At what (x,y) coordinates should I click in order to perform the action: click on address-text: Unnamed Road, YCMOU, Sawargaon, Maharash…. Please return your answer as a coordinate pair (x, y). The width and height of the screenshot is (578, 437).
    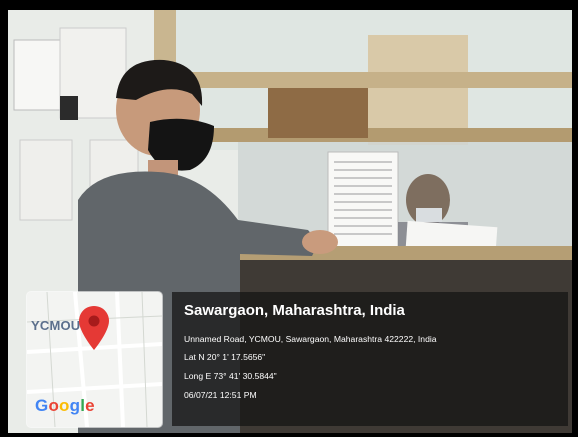
    Looking at the image, I should click on (310, 339).